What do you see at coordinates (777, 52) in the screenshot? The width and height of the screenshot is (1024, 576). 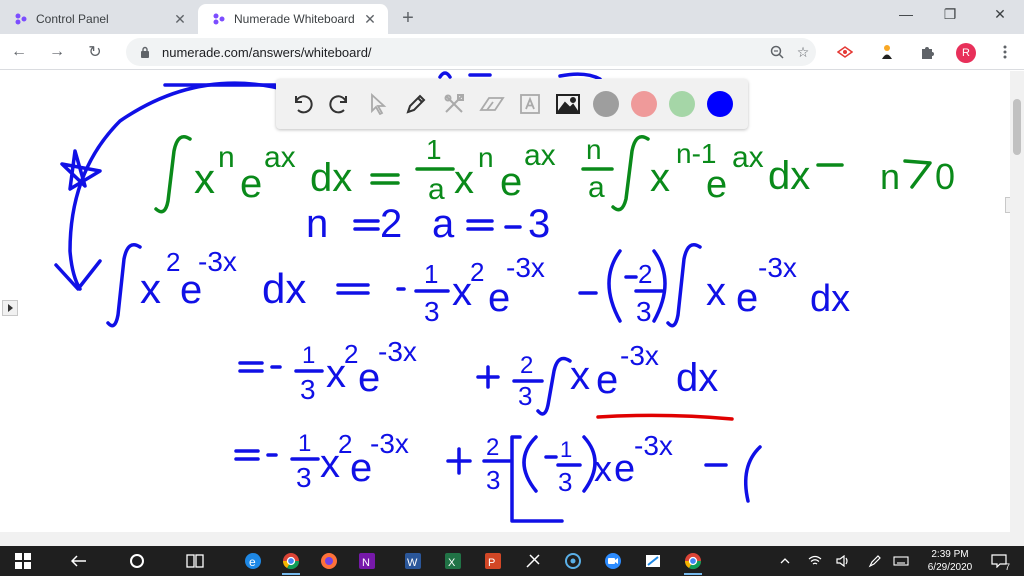 I see `zoom-icon` at bounding box center [777, 52].